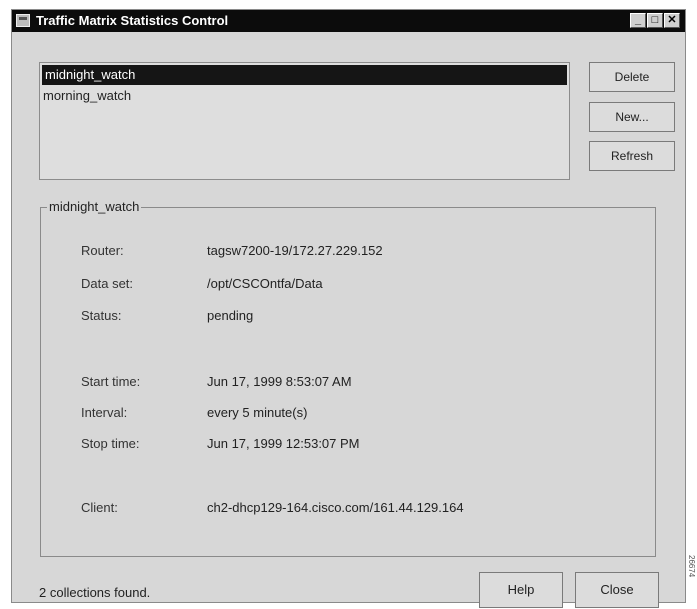 The width and height of the screenshot is (697, 609). I want to click on stop-time-label: Stop time:, so click(110, 443).